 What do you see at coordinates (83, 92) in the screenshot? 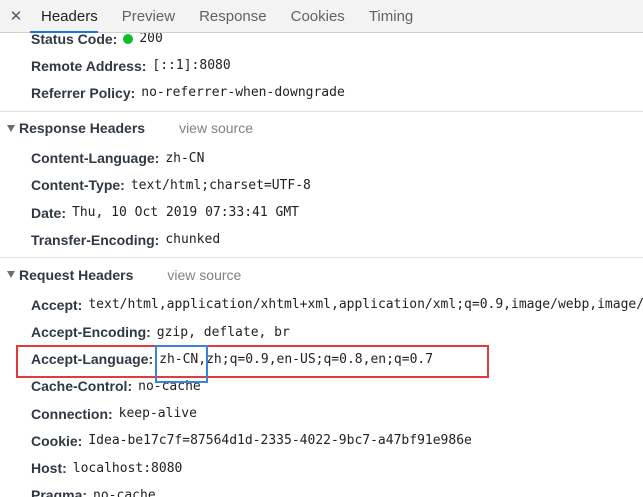
I see `header-key: Referrer Policy:` at bounding box center [83, 92].